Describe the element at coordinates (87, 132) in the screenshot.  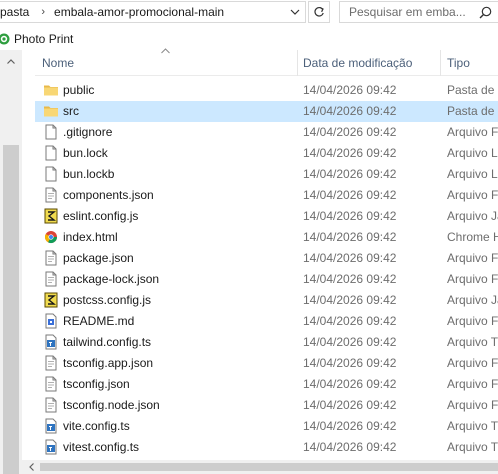
I see `file-name: .gitignore` at that location.